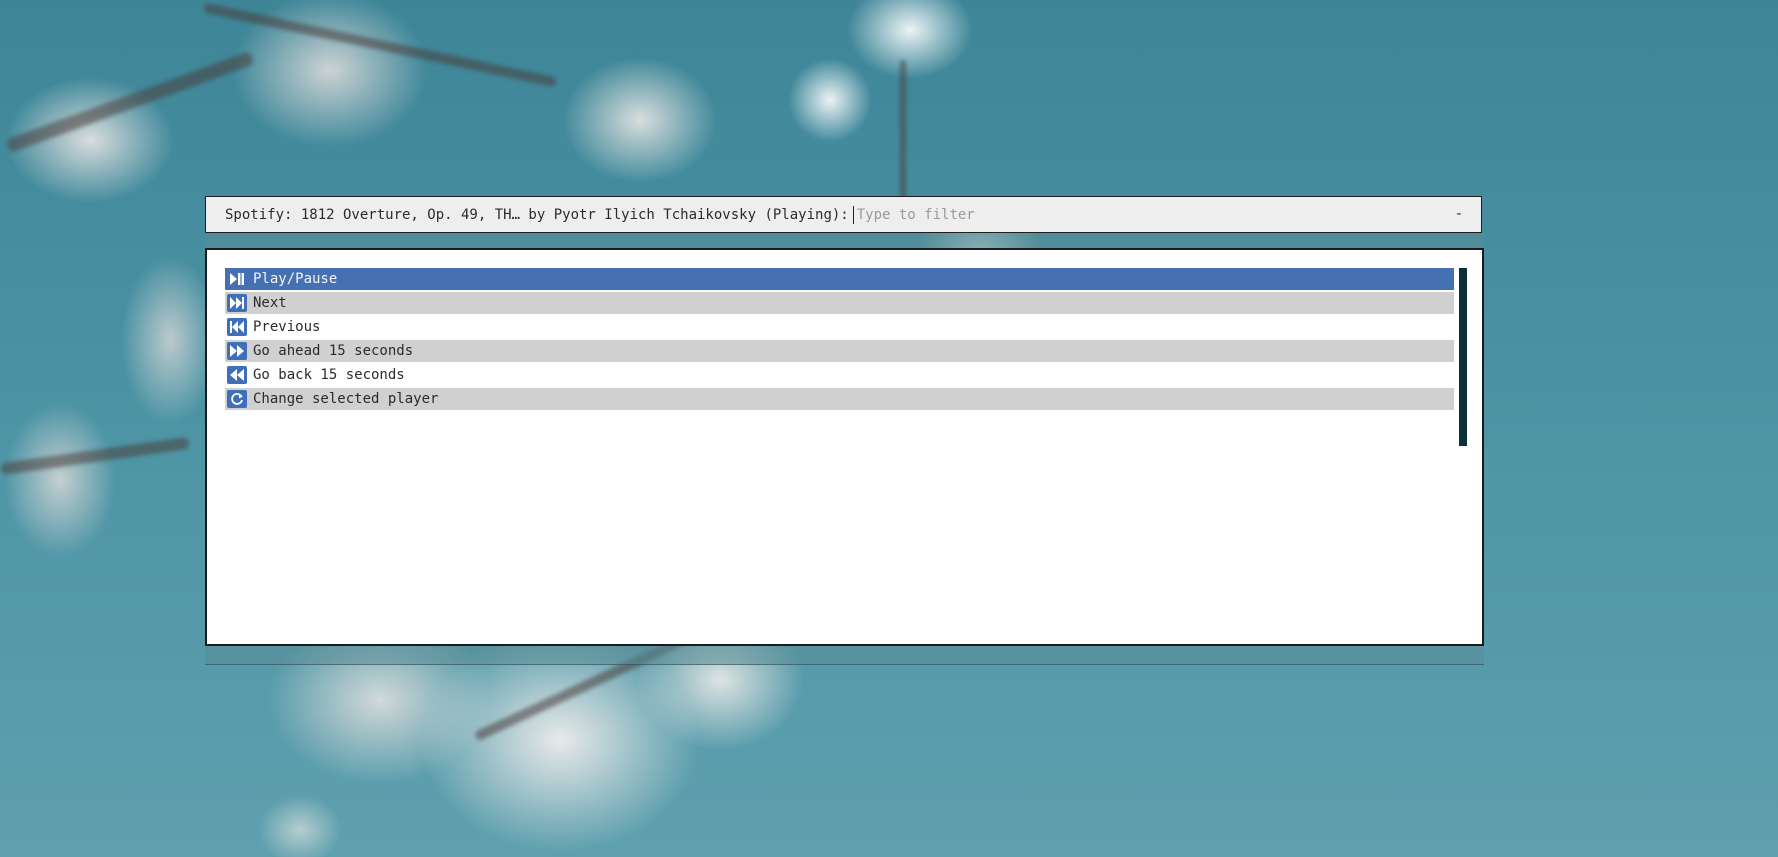 The image size is (1778, 857). What do you see at coordinates (237, 279) in the screenshot?
I see `play-pause-icon` at bounding box center [237, 279].